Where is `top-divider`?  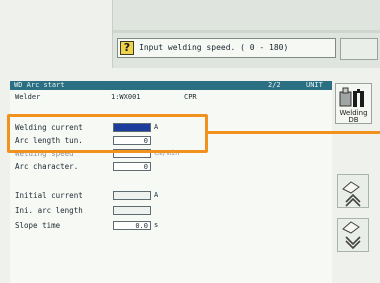 top-divider is located at coordinates (246, 31).